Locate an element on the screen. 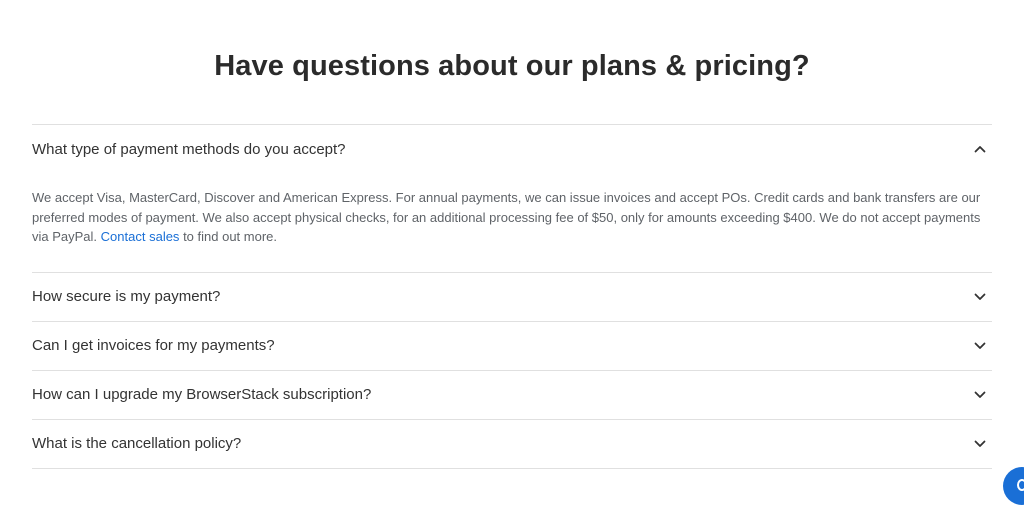 This screenshot has height=516, width=1024. chat-button is located at coordinates (1013, 486).